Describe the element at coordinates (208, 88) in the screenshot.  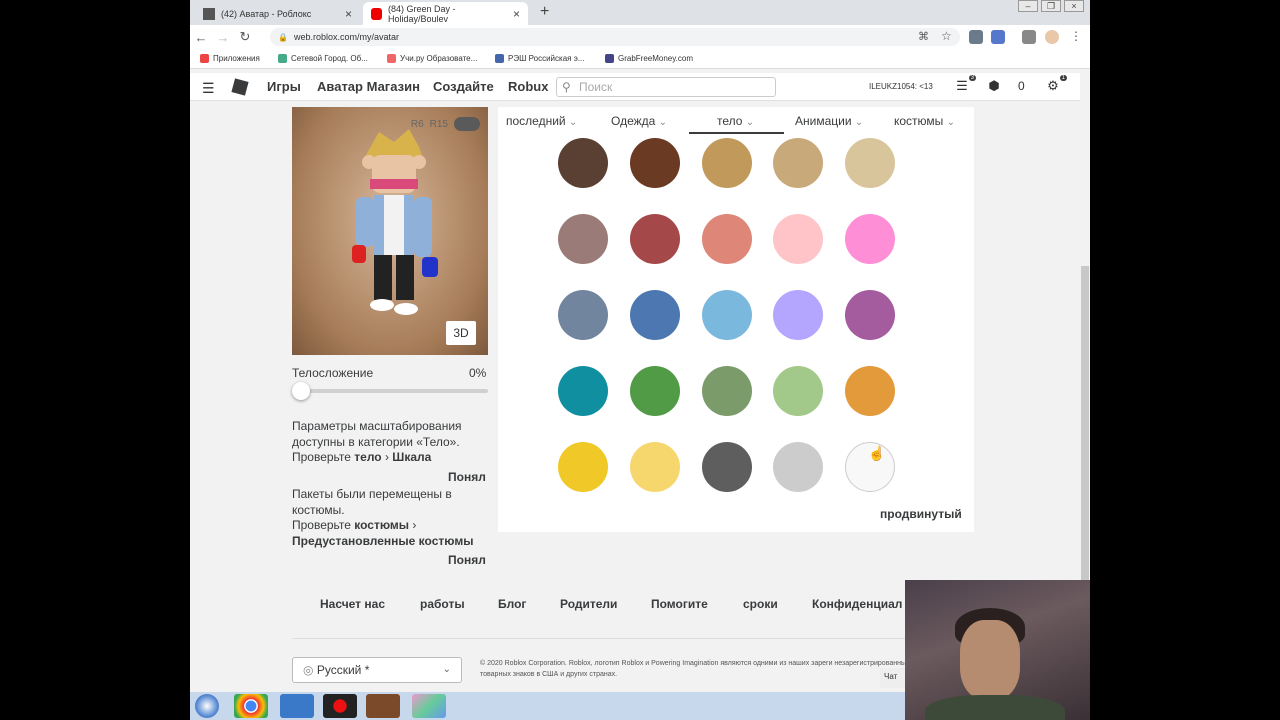
I see `hamburger-menu-icon: ☰` at that location.